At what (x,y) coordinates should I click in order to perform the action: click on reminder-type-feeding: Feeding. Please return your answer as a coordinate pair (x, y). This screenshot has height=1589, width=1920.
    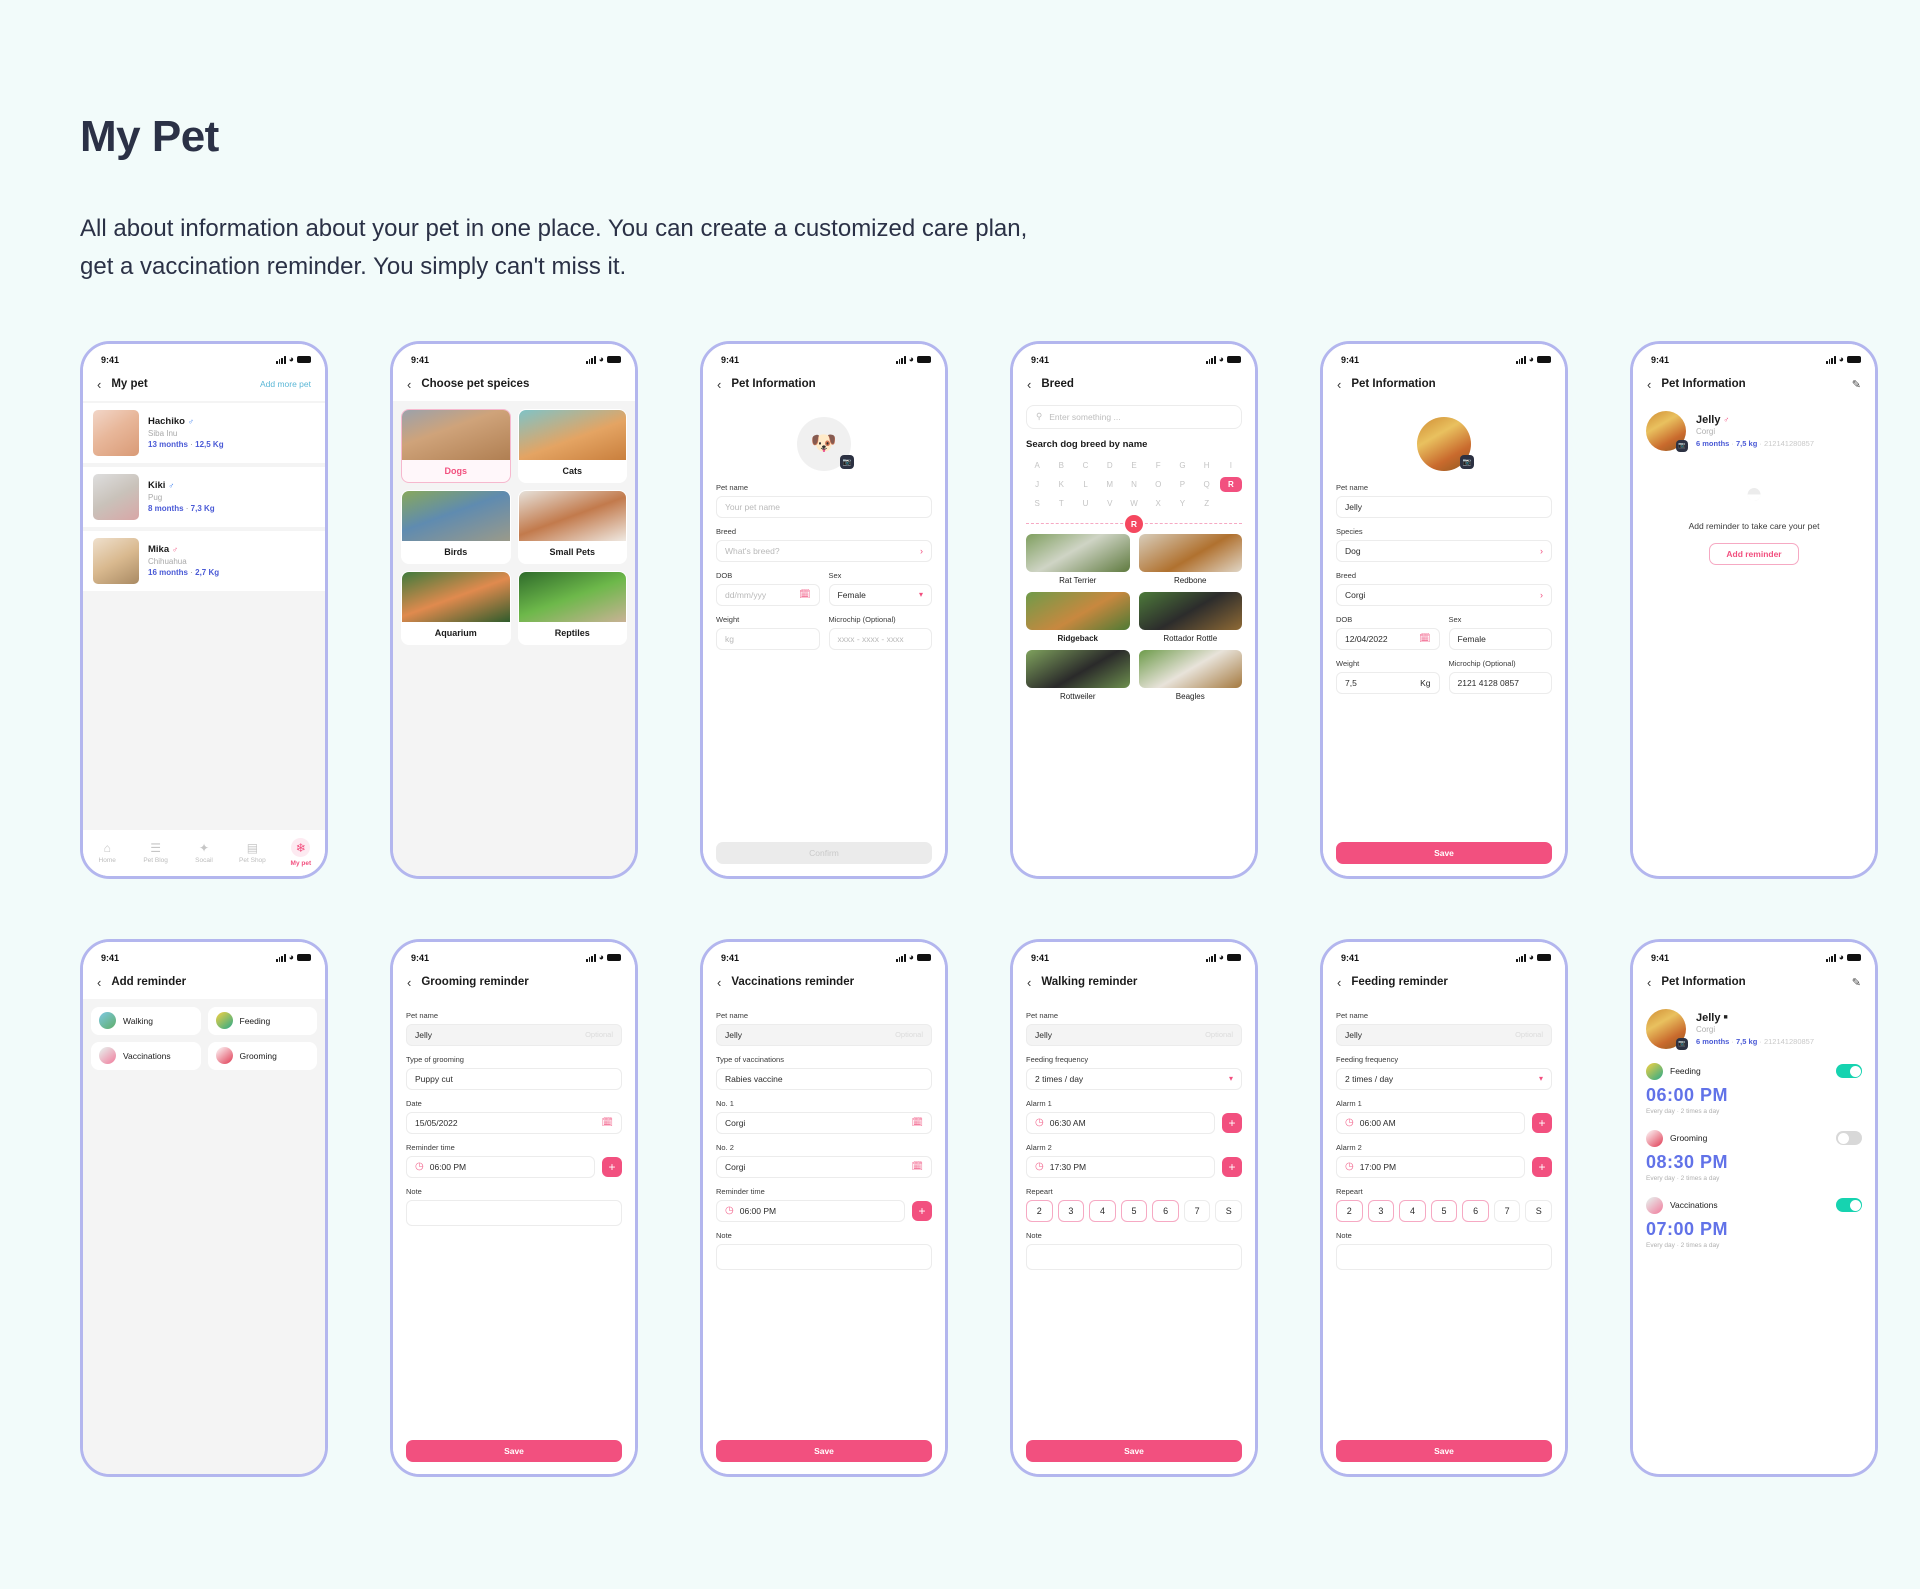
    Looking at the image, I should click on (262, 1020).